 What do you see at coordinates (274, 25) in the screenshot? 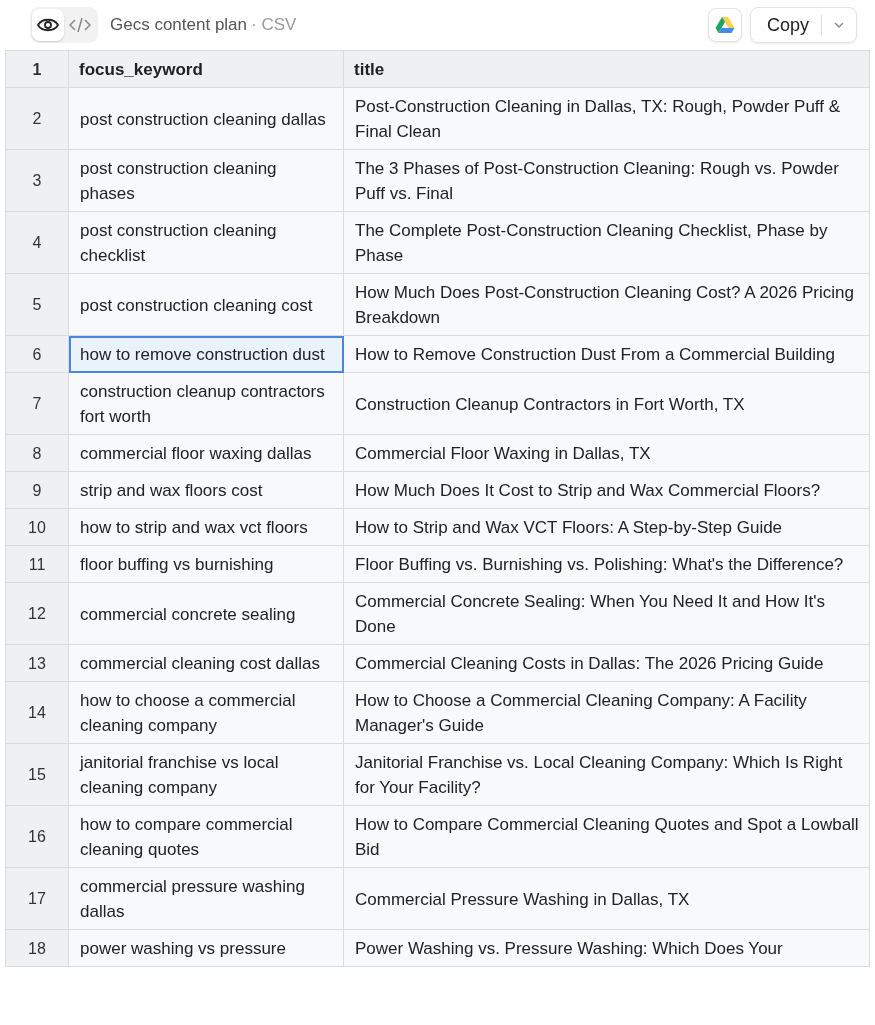
I see `file-type: · CSV` at bounding box center [274, 25].